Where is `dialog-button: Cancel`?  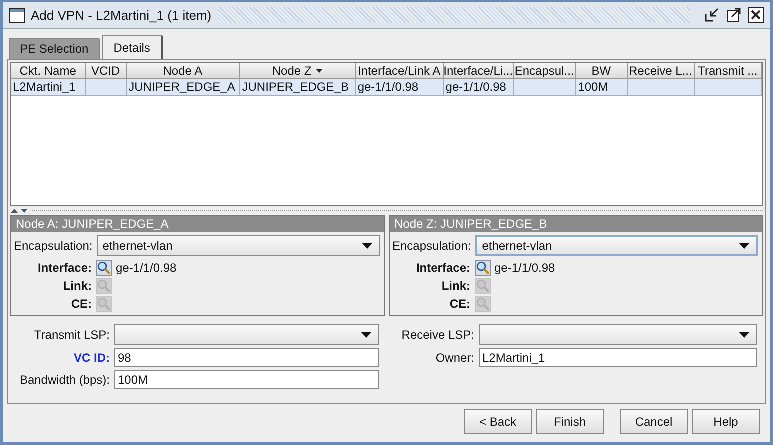 dialog-button: Cancel is located at coordinates (654, 421).